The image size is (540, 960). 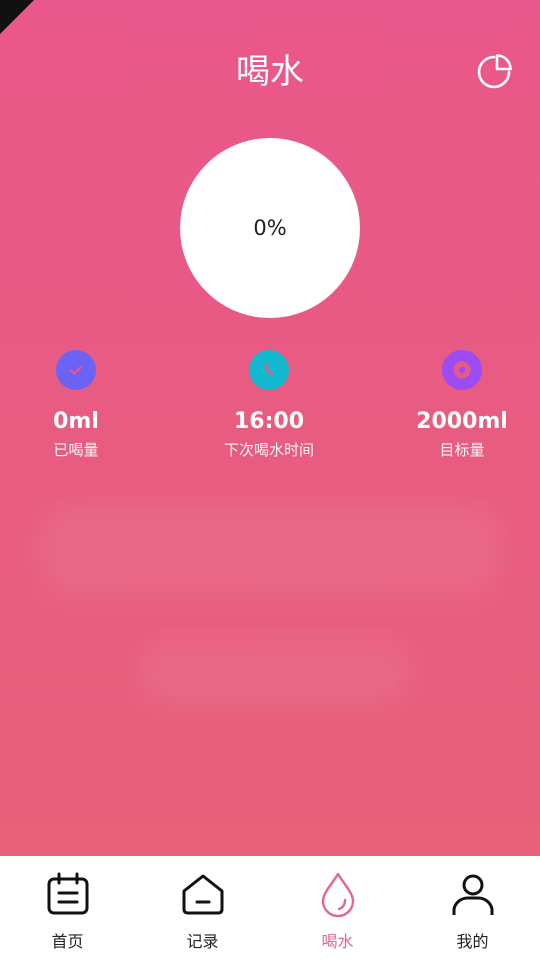 I want to click on check-icon, so click(x=76, y=370).